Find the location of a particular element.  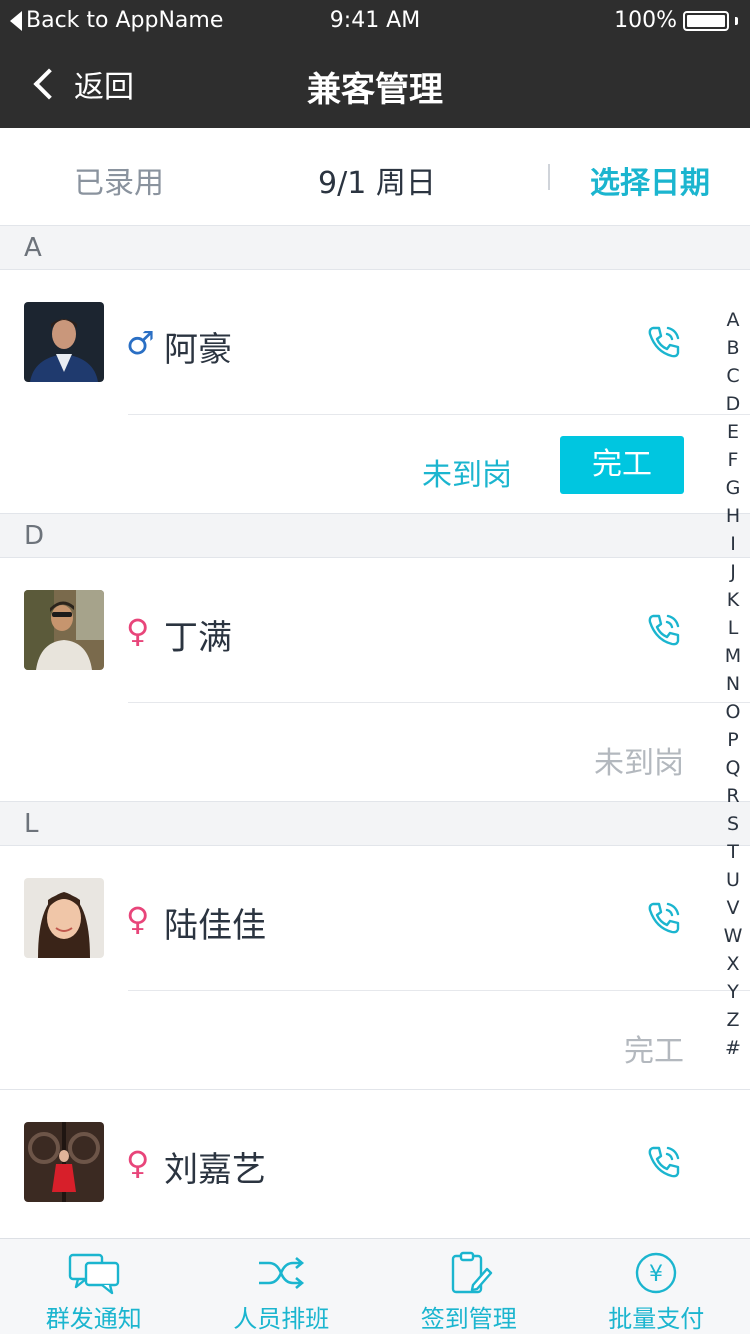

index-letter: # is located at coordinates (733, 1048).